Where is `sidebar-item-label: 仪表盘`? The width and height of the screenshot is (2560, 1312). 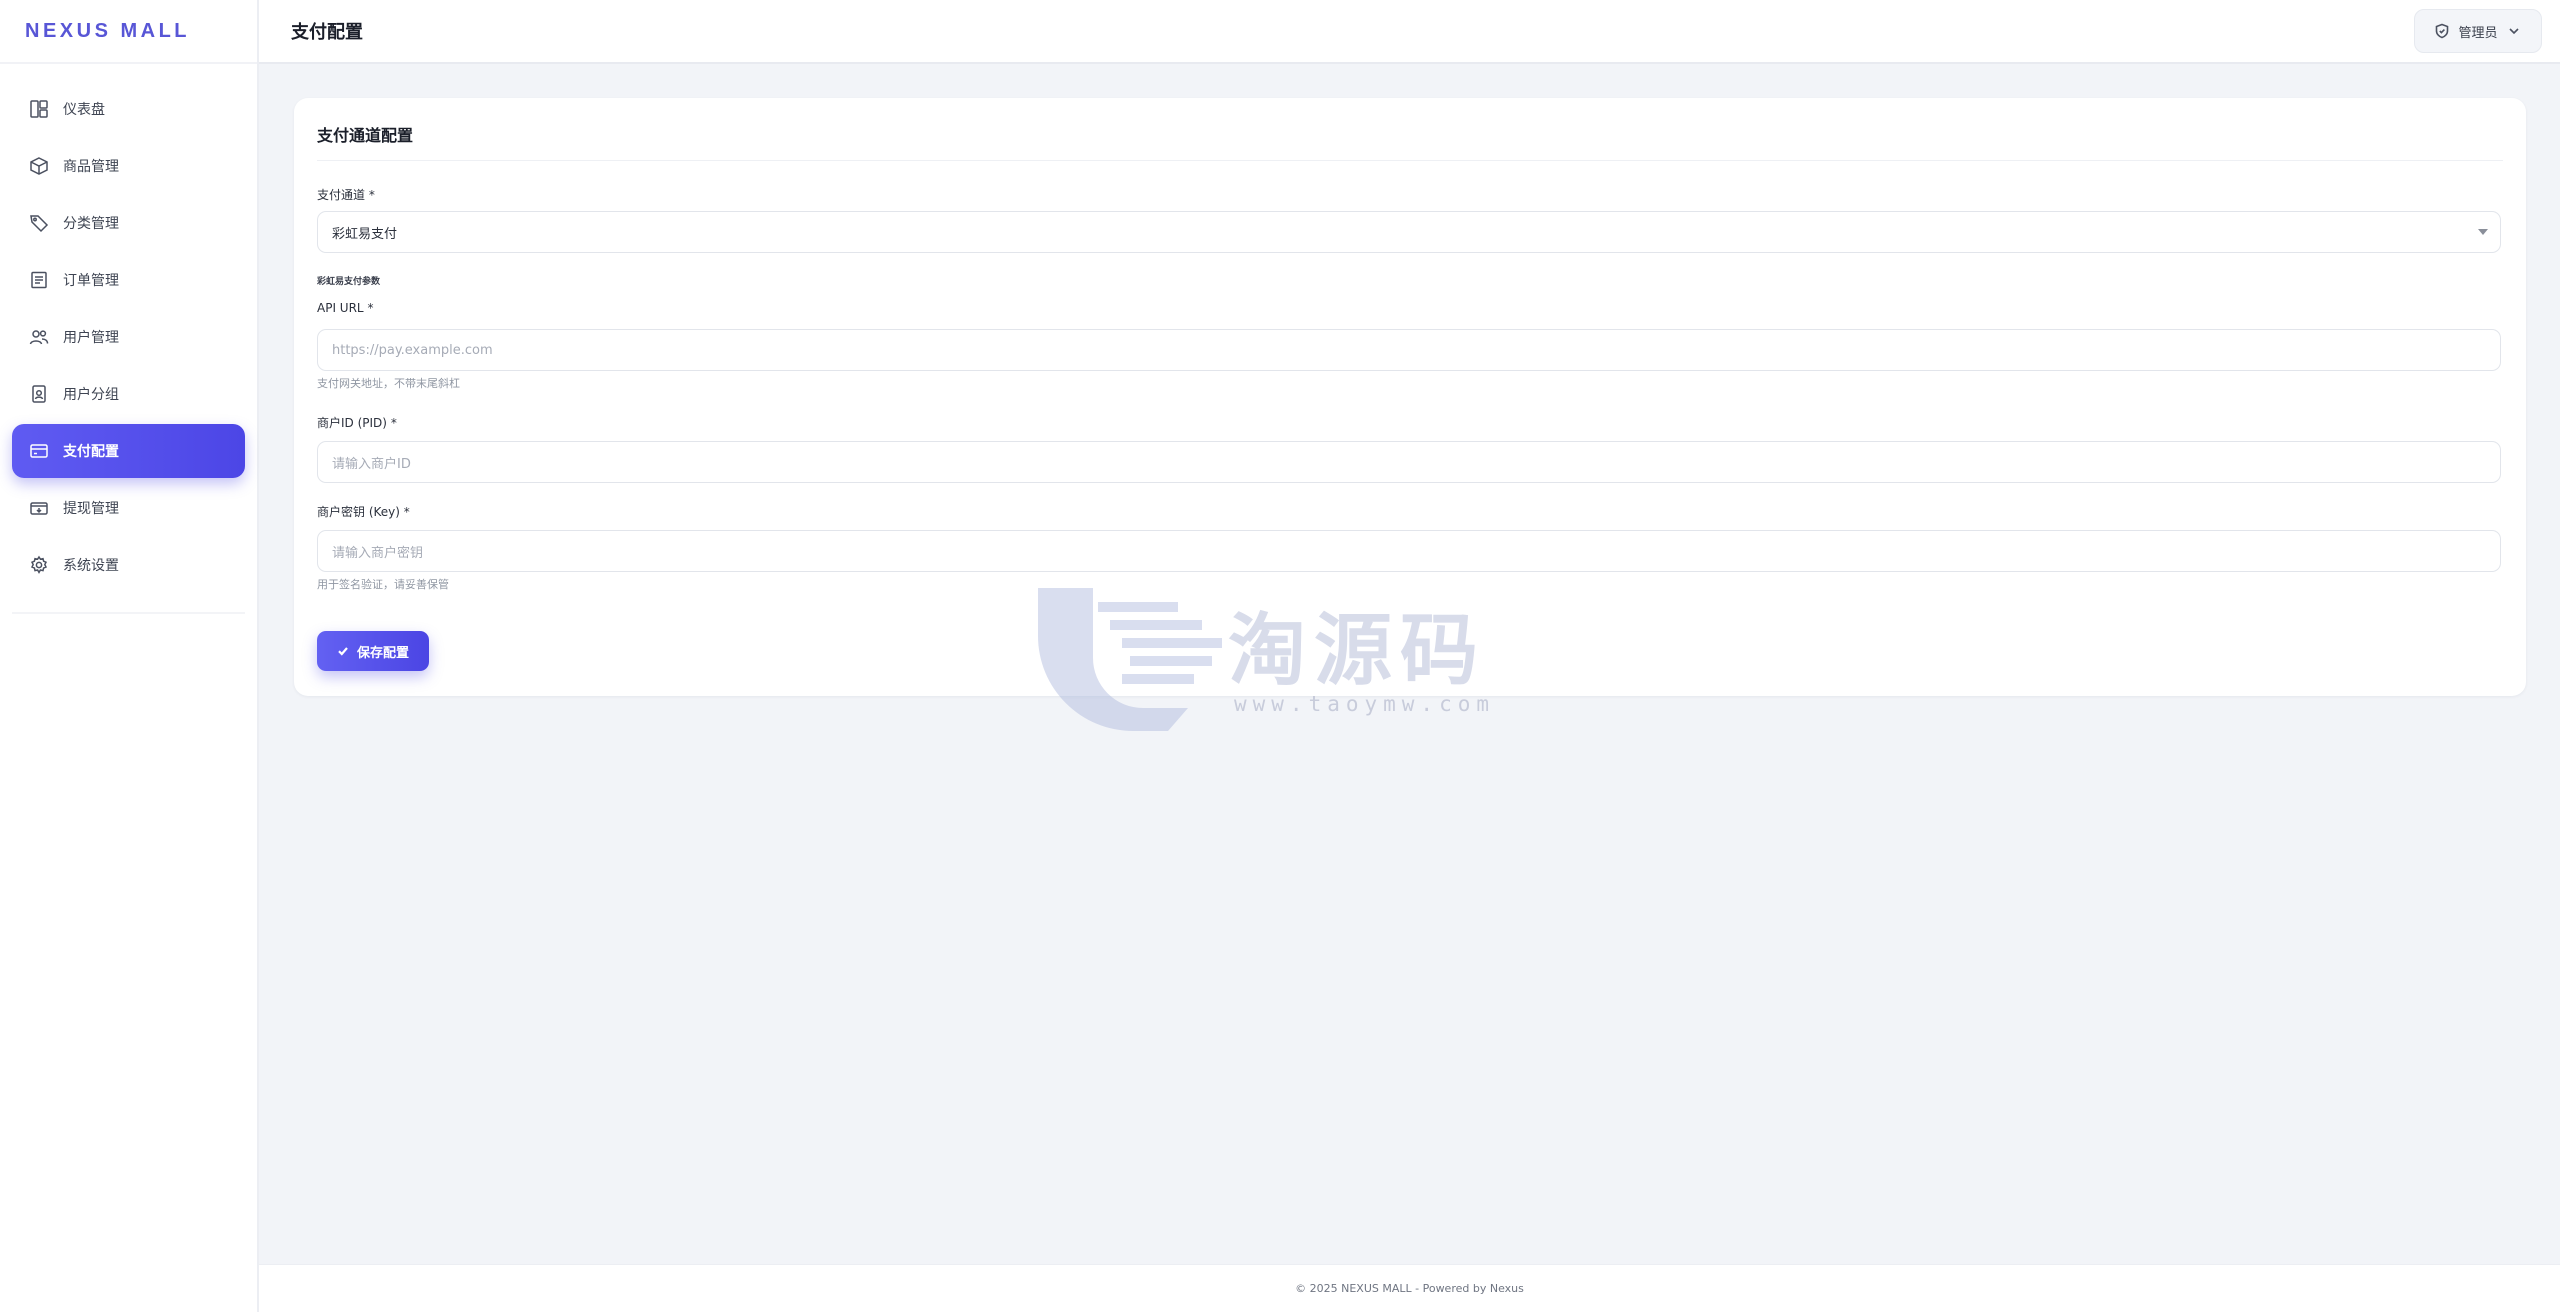 sidebar-item-label: 仪表盘 is located at coordinates (84, 110).